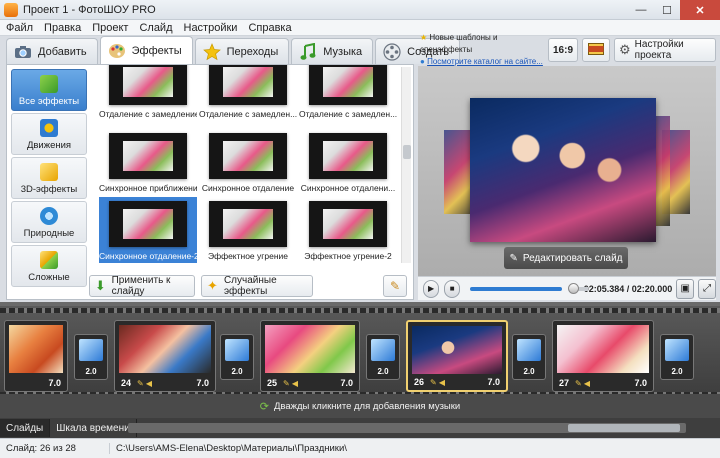 This screenshot has height=458, width=720. I want to click on main-tabs: Добавить Эффекты Переходы Музыка Создать, so click(234, 50).